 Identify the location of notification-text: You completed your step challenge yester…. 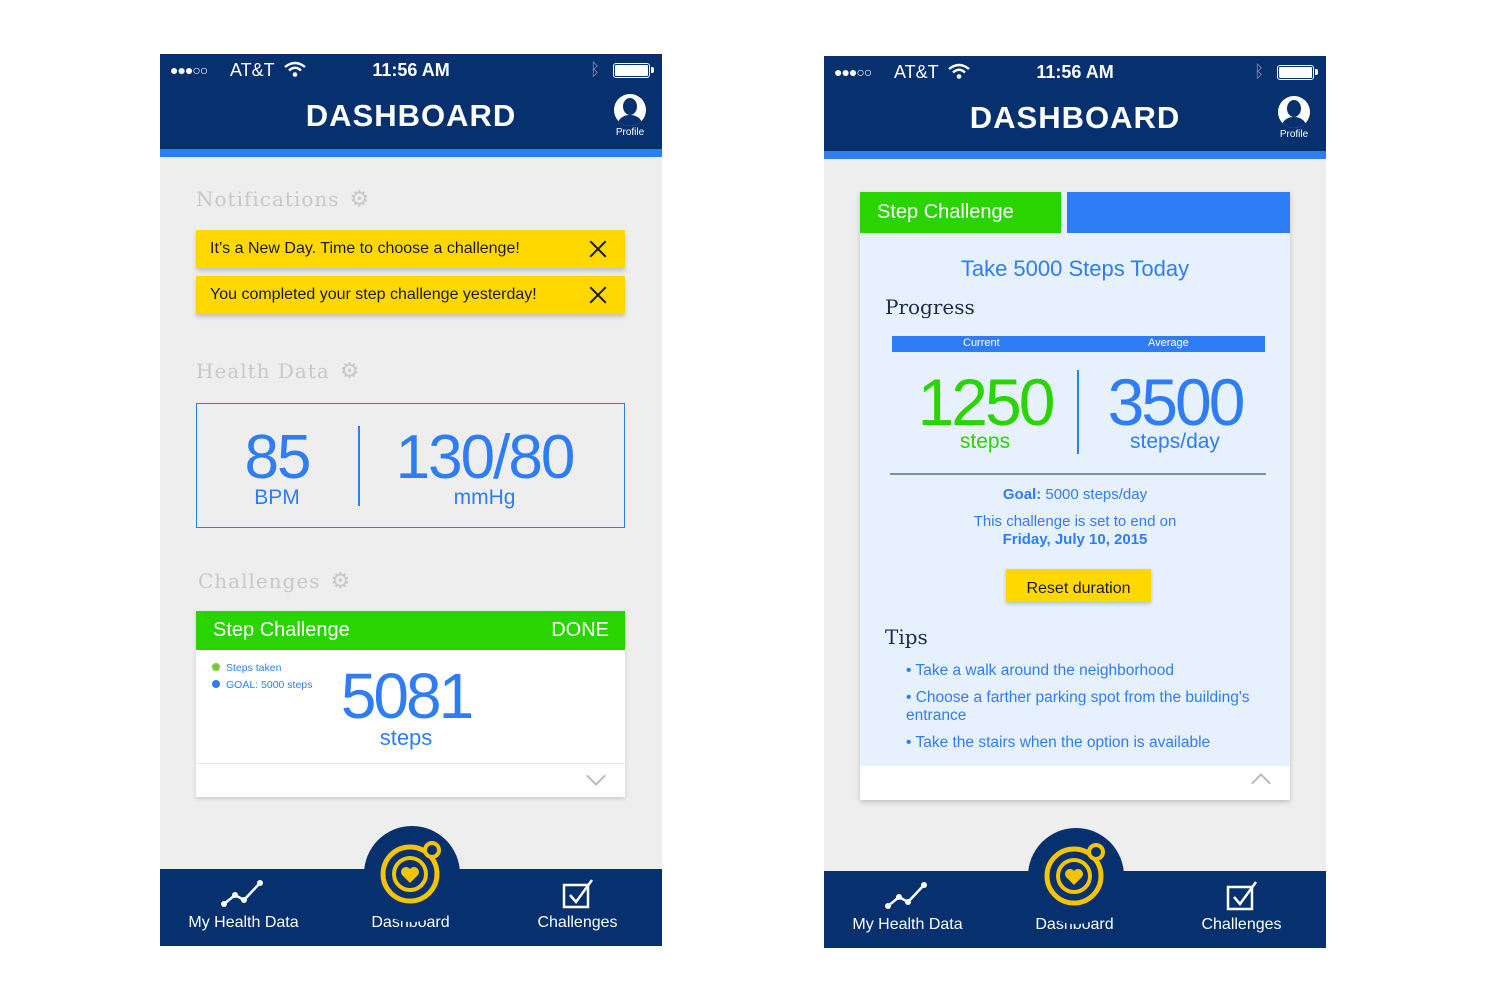
(373, 294).